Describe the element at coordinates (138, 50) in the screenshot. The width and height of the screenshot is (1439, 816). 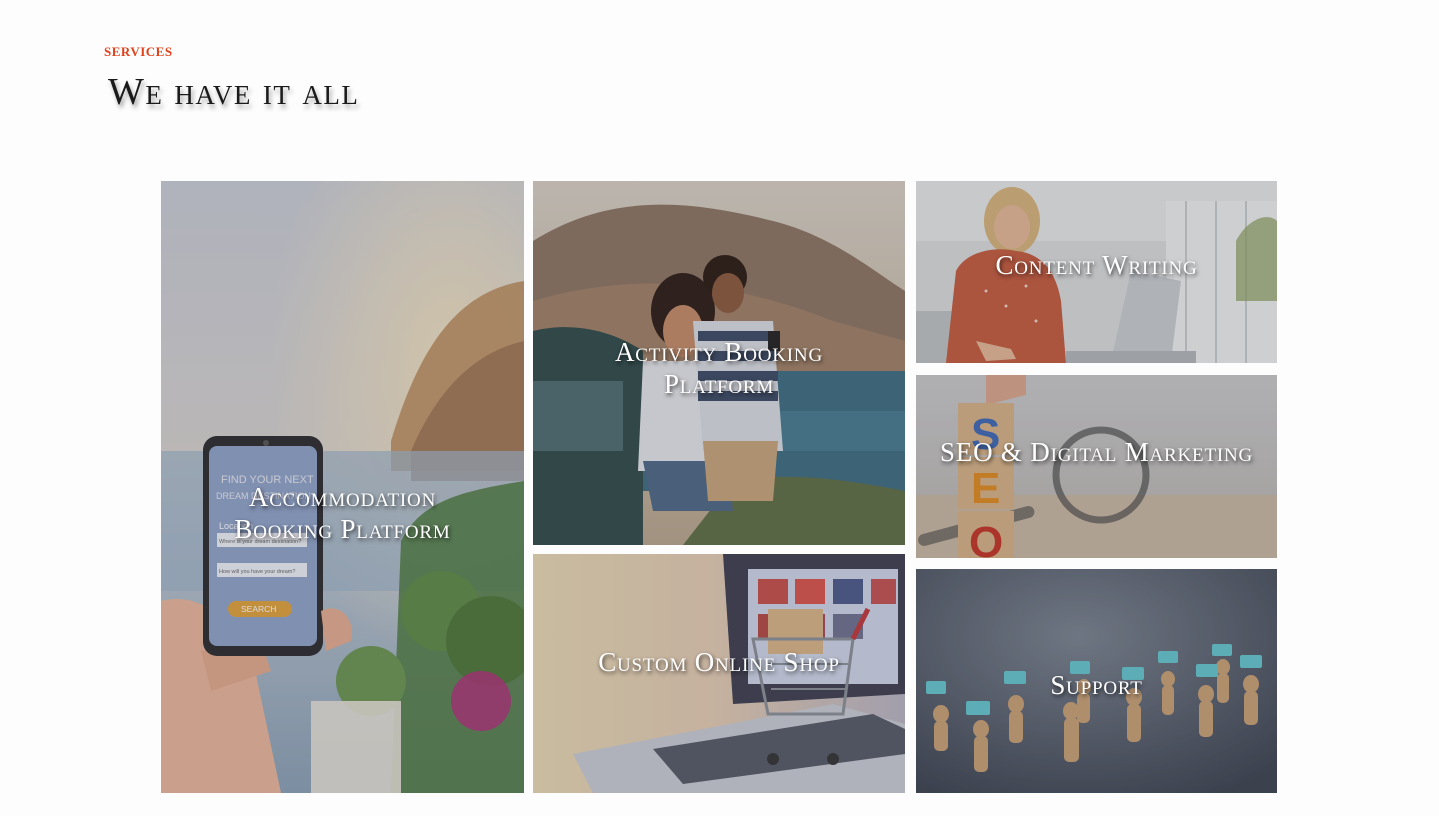
I see `section-eyebrow: SERVICES` at that location.